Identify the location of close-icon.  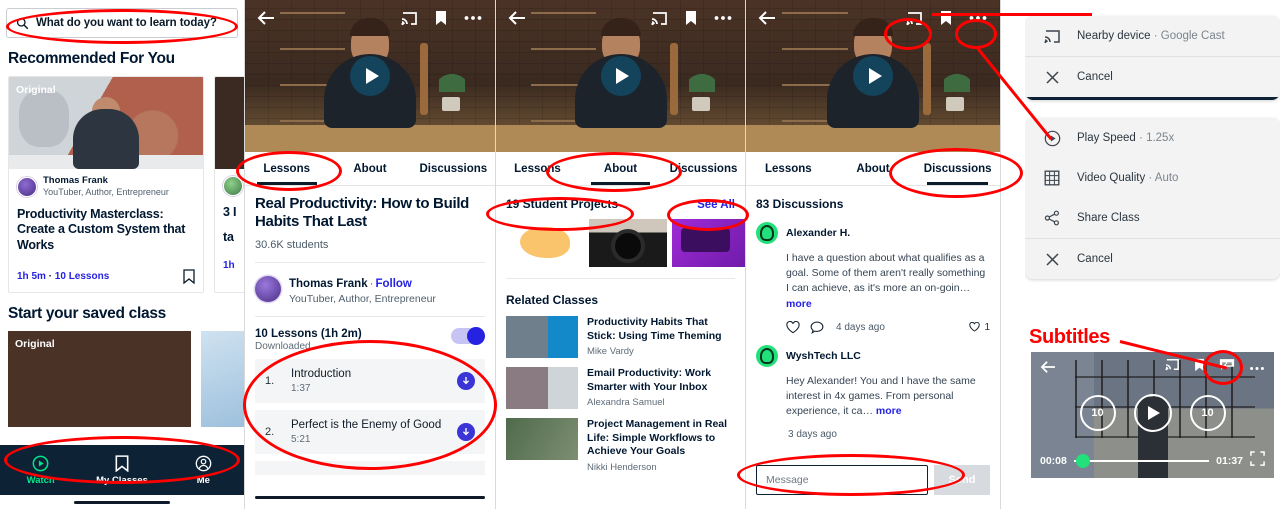
(1052, 259).